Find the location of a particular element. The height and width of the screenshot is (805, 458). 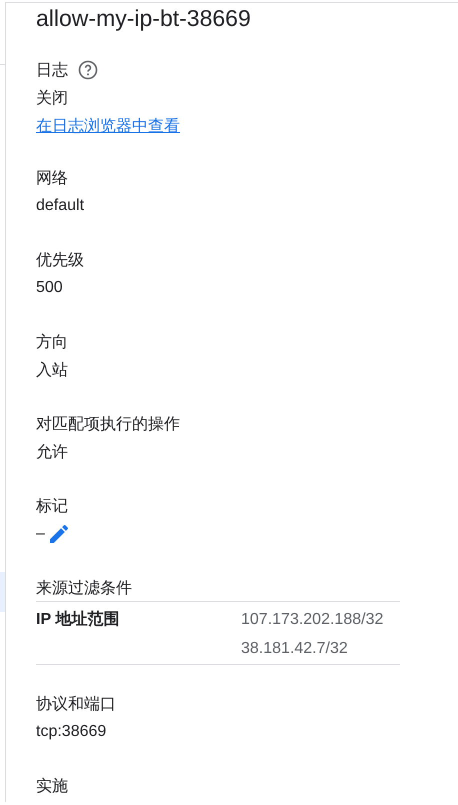

nav-highlight is located at coordinates (2, 592).